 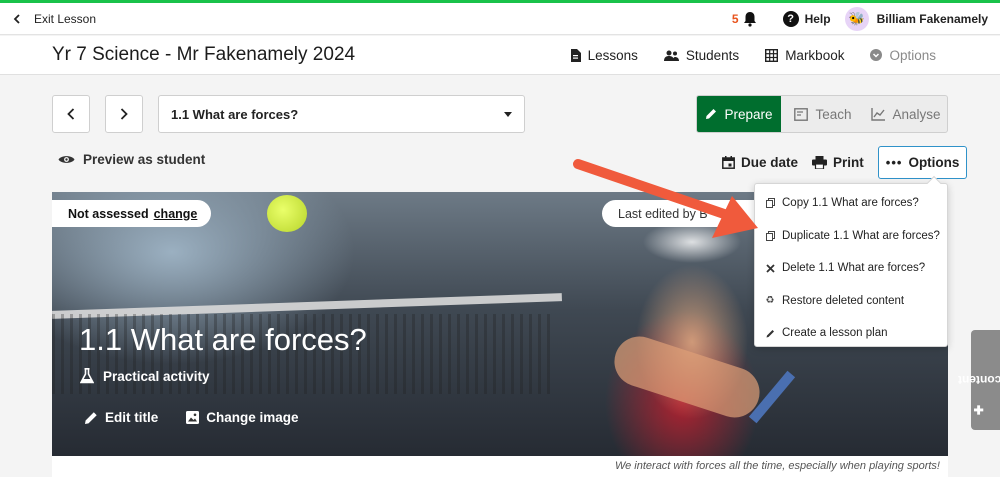 I want to click on mode-teach-button: Teach, so click(x=823, y=114).